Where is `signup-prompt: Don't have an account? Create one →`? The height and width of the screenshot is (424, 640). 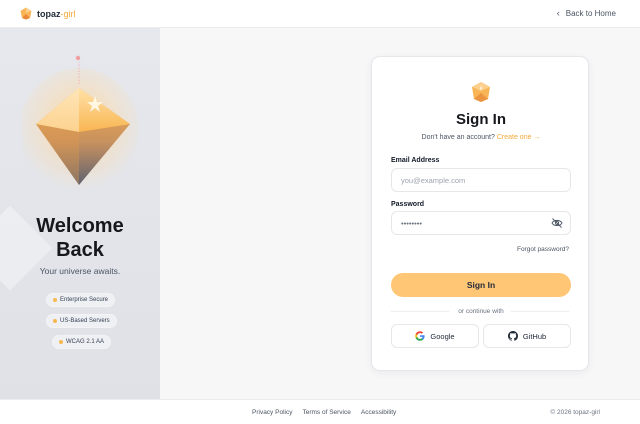 signup-prompt: Don't have an account? Create one → is located at coordinates (481, 137).